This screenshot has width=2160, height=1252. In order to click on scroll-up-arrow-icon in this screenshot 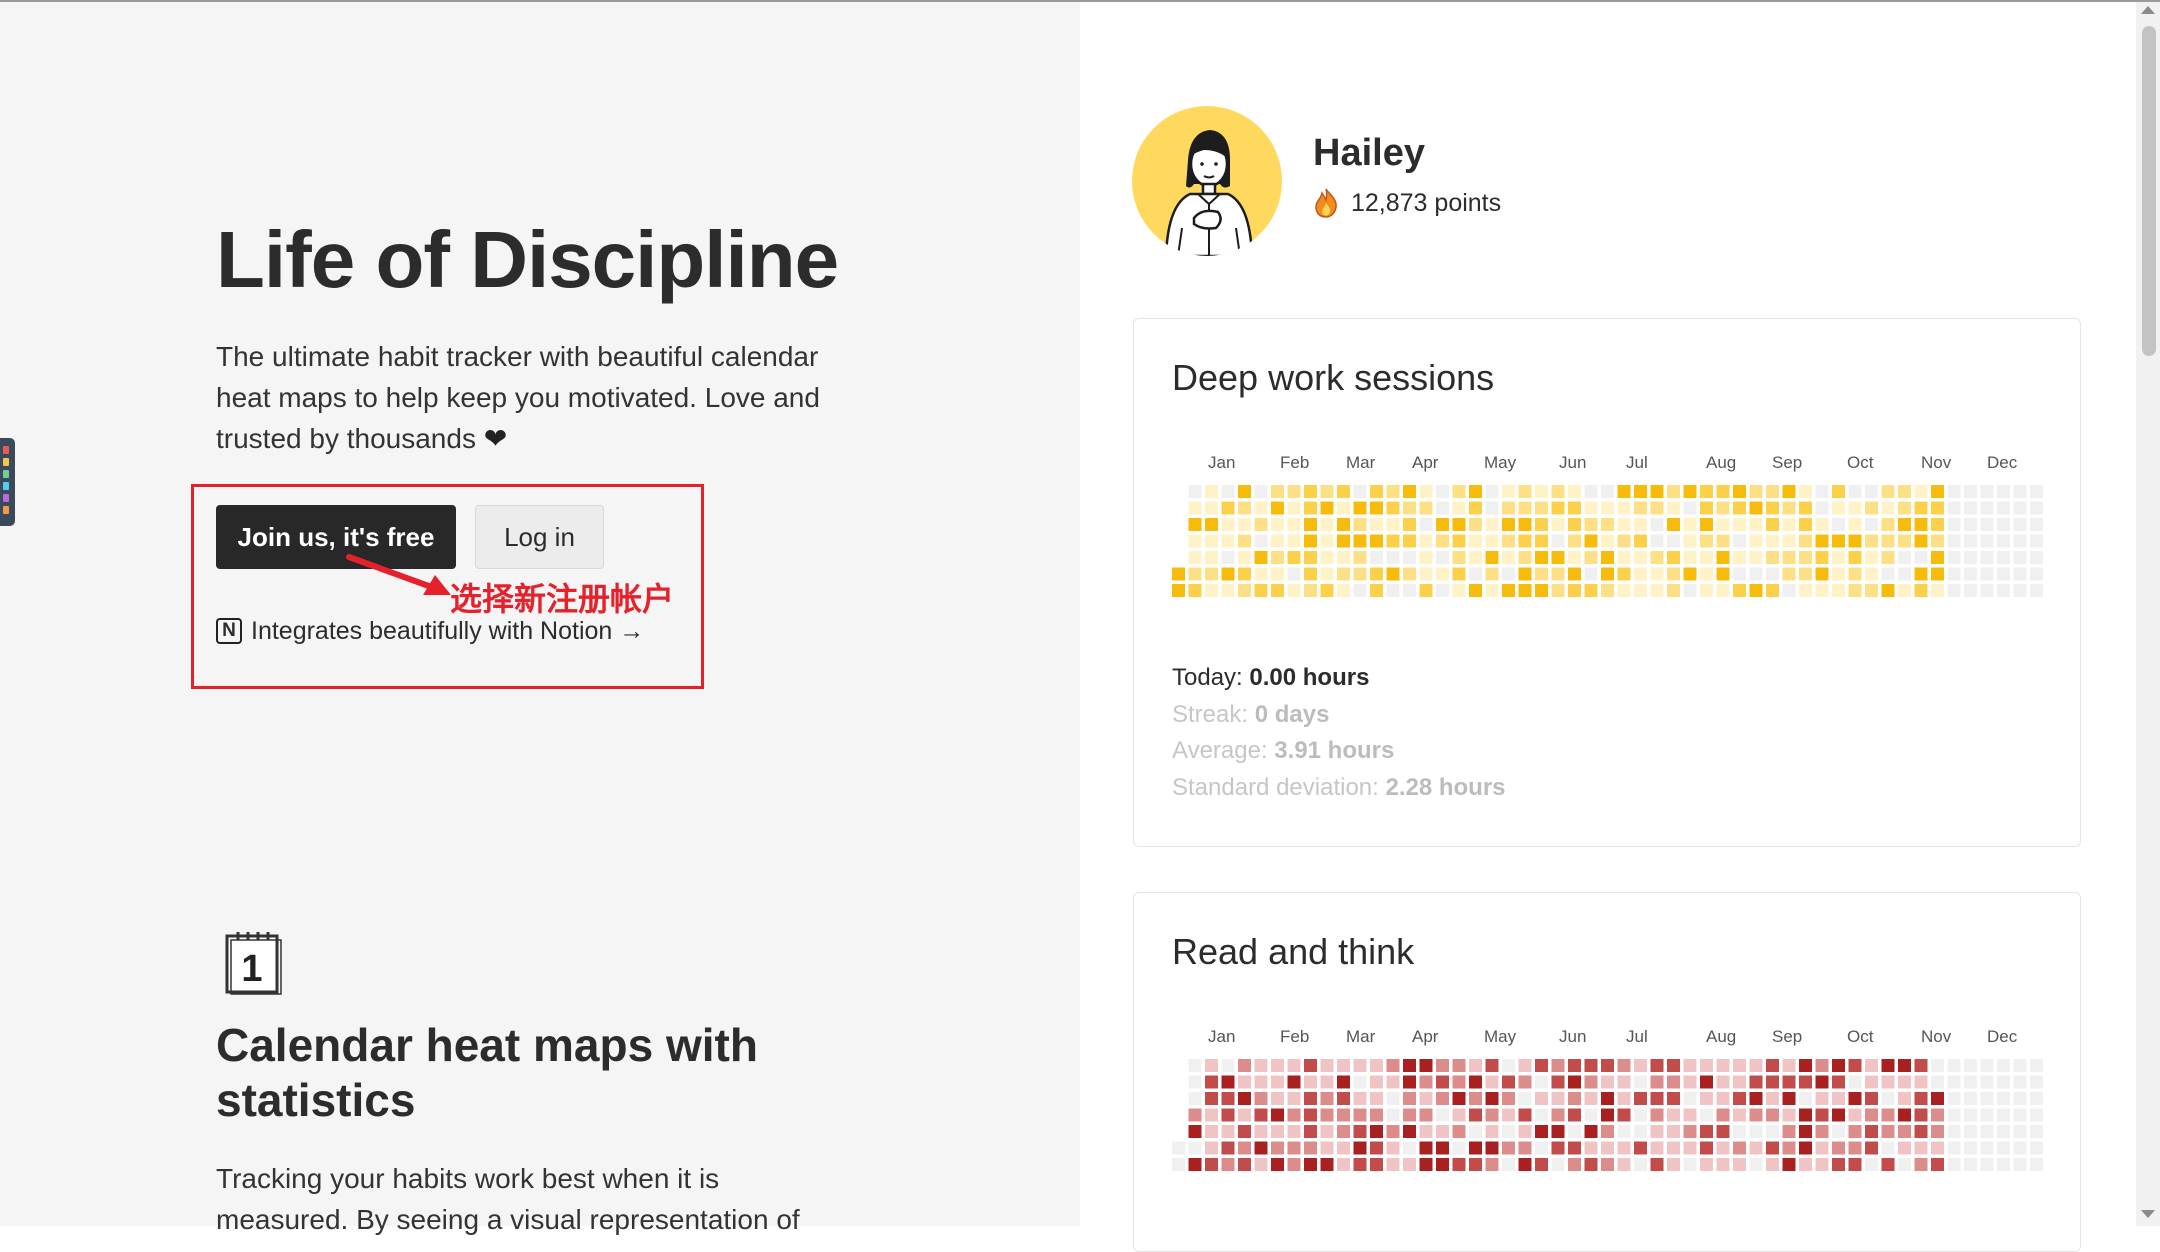, I will do `click(2148, 10)`.